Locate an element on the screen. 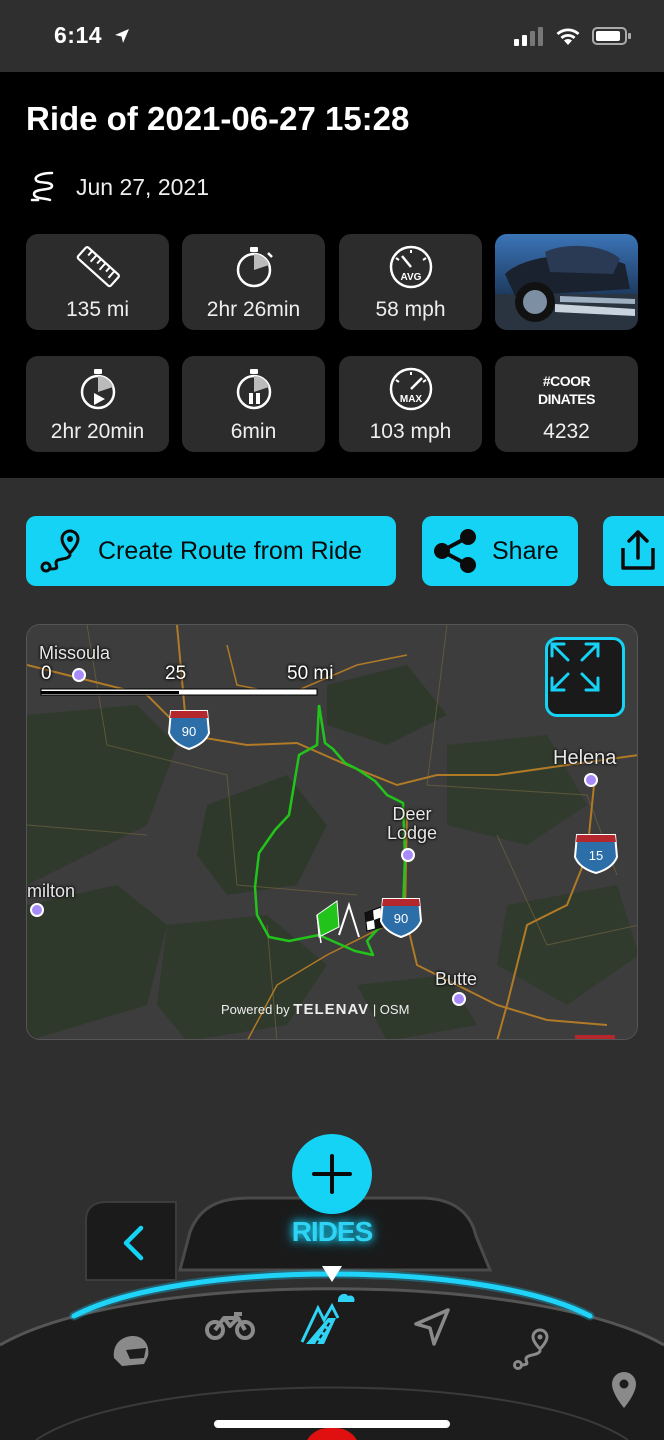  deer-lodge-line1: Deer is located at coordinates (412, 814).